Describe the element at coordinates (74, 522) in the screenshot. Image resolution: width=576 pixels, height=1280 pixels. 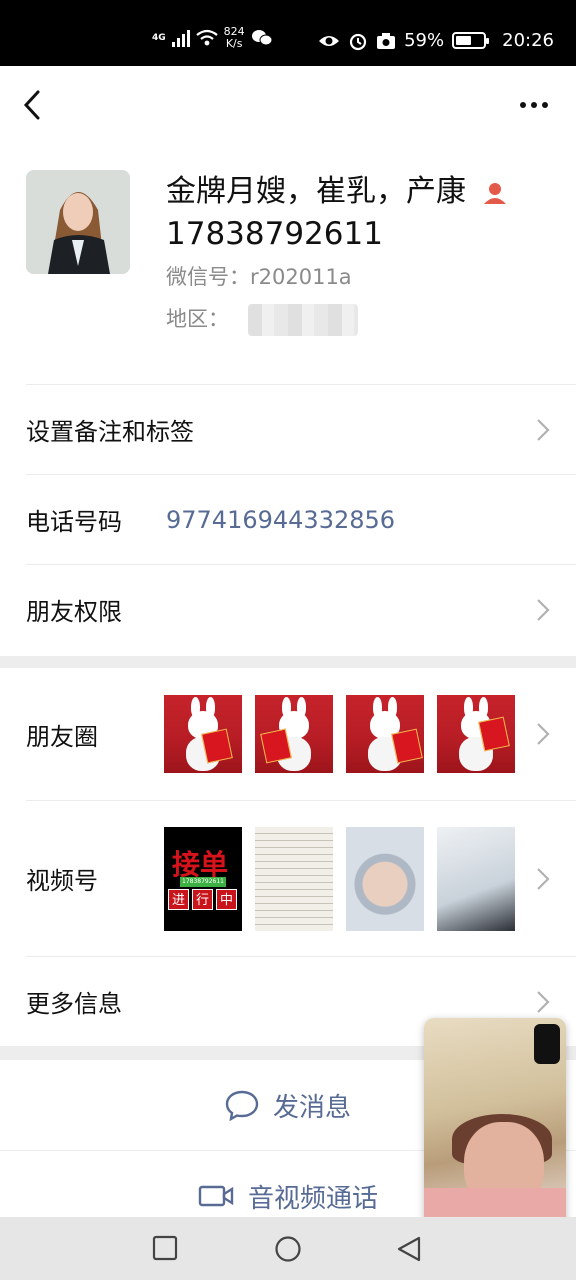
I see `phone-label: 电话号码` at that location.